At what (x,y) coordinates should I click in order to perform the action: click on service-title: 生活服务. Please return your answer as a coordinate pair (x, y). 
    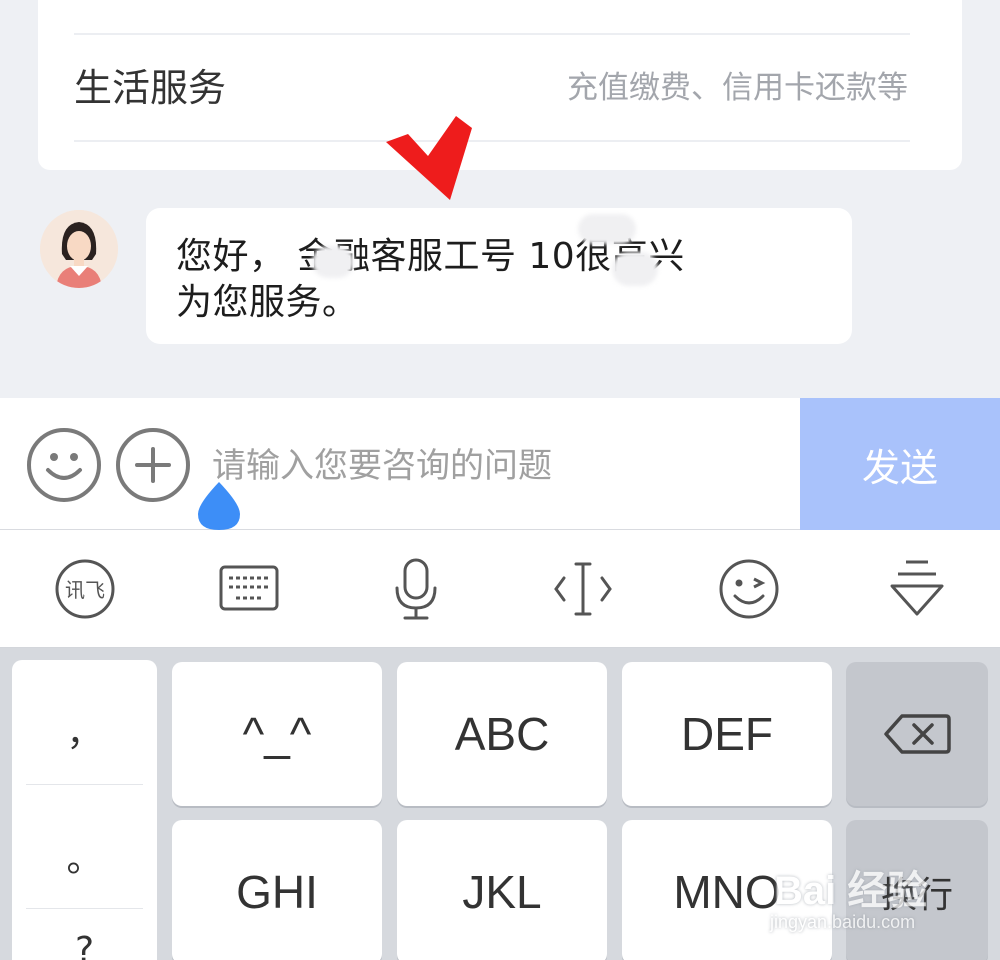
    Looking at the image, I should click on (150, 88).